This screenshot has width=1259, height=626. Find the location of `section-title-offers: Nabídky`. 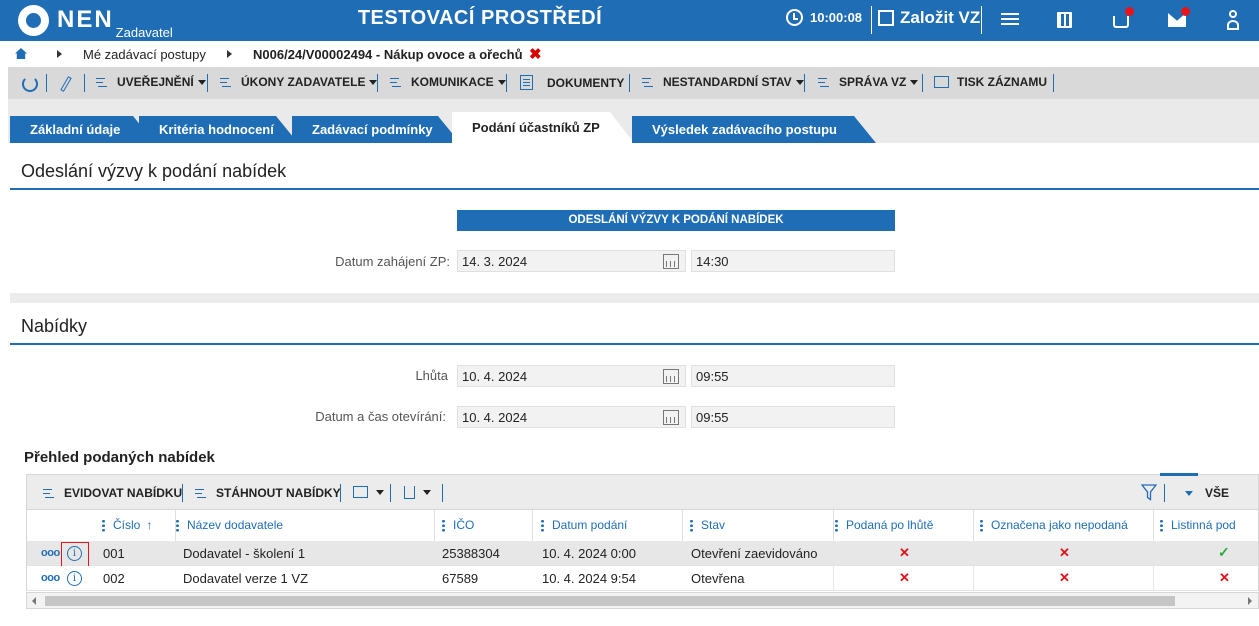

section-title-offers: Nabídky is located at coordinates (54, 326).